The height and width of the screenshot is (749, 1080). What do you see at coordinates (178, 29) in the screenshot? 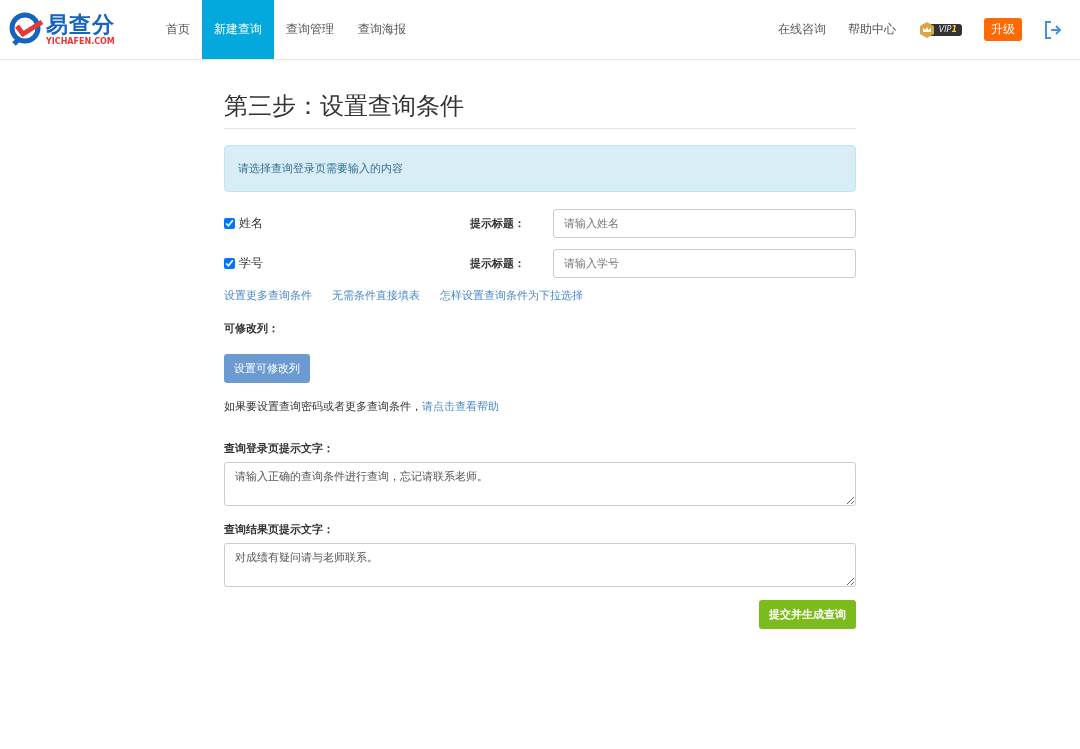
I see `nav-tab: 首页` at bounding box center [178, 29].